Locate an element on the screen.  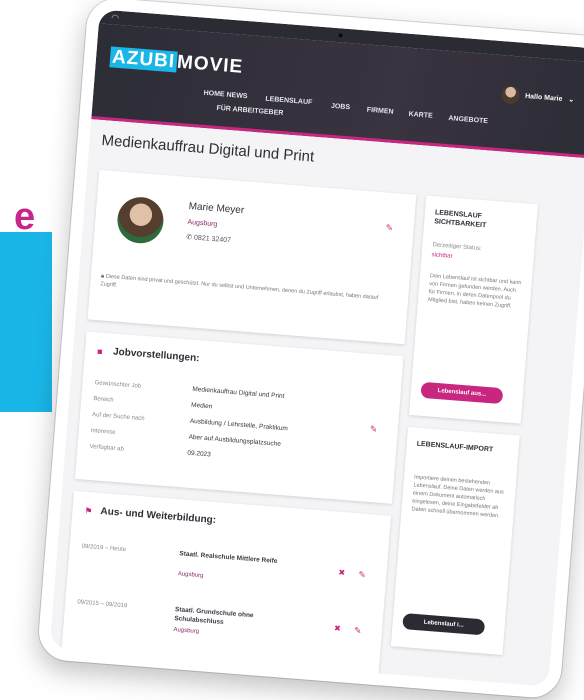
section-title: Aus- und Weiterbildung: is located at coordinates (158, 516).